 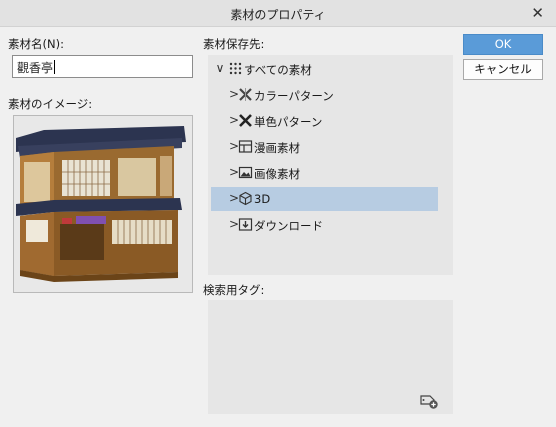 What do you see at coordinates (55, 67) in the screenshot?
I see `text-caret` at bounding box center [55, 67].